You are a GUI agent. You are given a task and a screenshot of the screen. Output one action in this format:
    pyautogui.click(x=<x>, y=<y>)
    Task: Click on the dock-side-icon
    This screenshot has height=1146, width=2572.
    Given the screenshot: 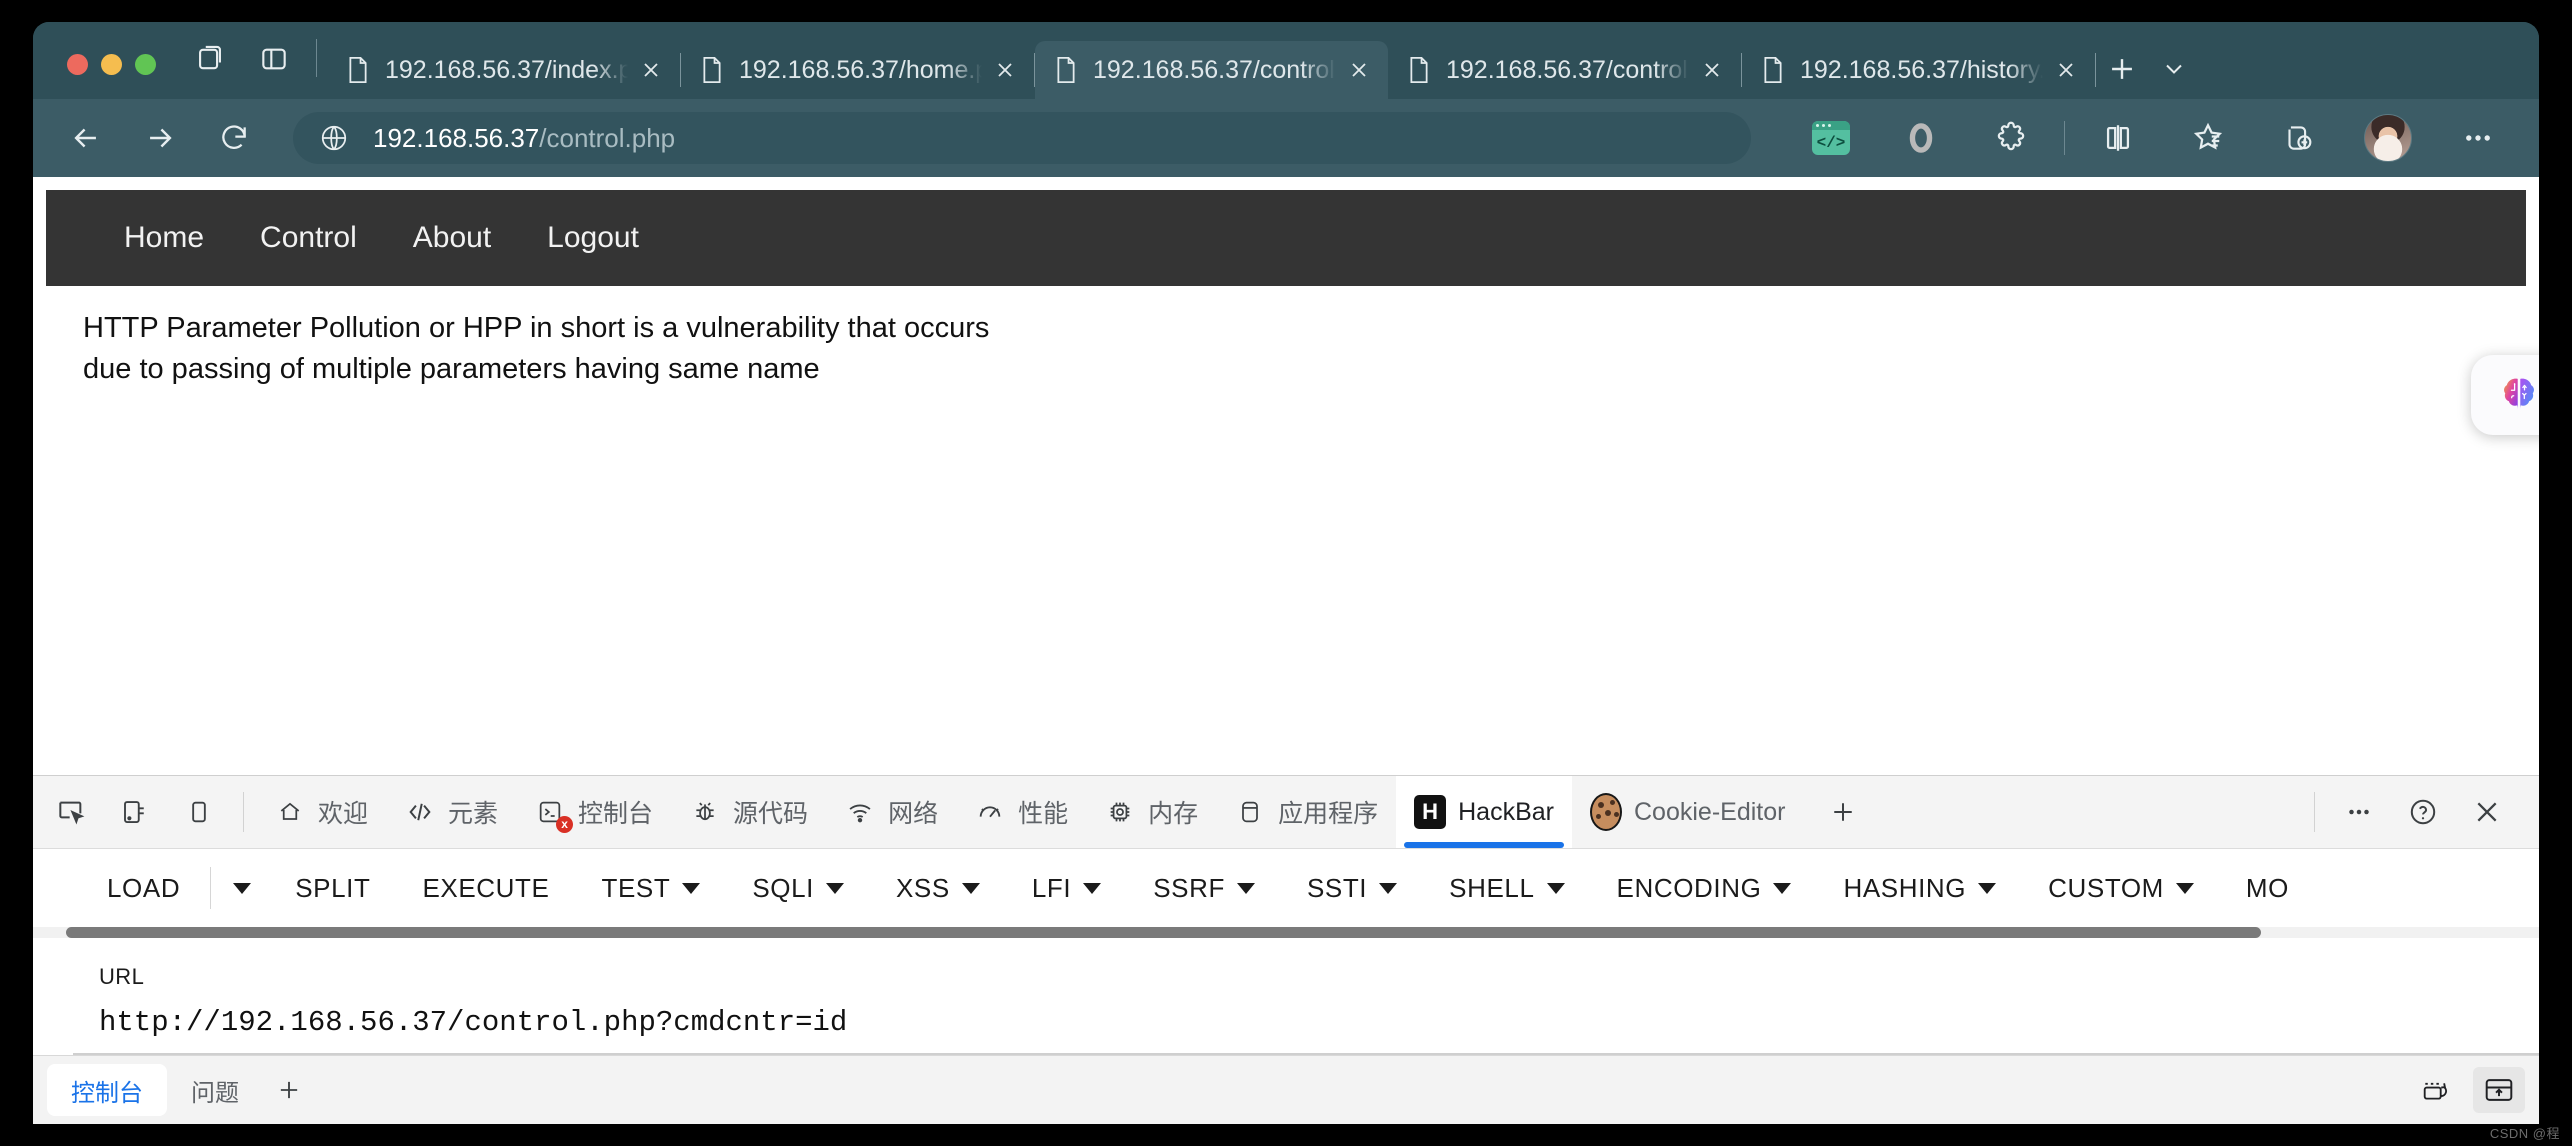 What is the action you would take?
    pyautogui.click(x=199, y=812)
    